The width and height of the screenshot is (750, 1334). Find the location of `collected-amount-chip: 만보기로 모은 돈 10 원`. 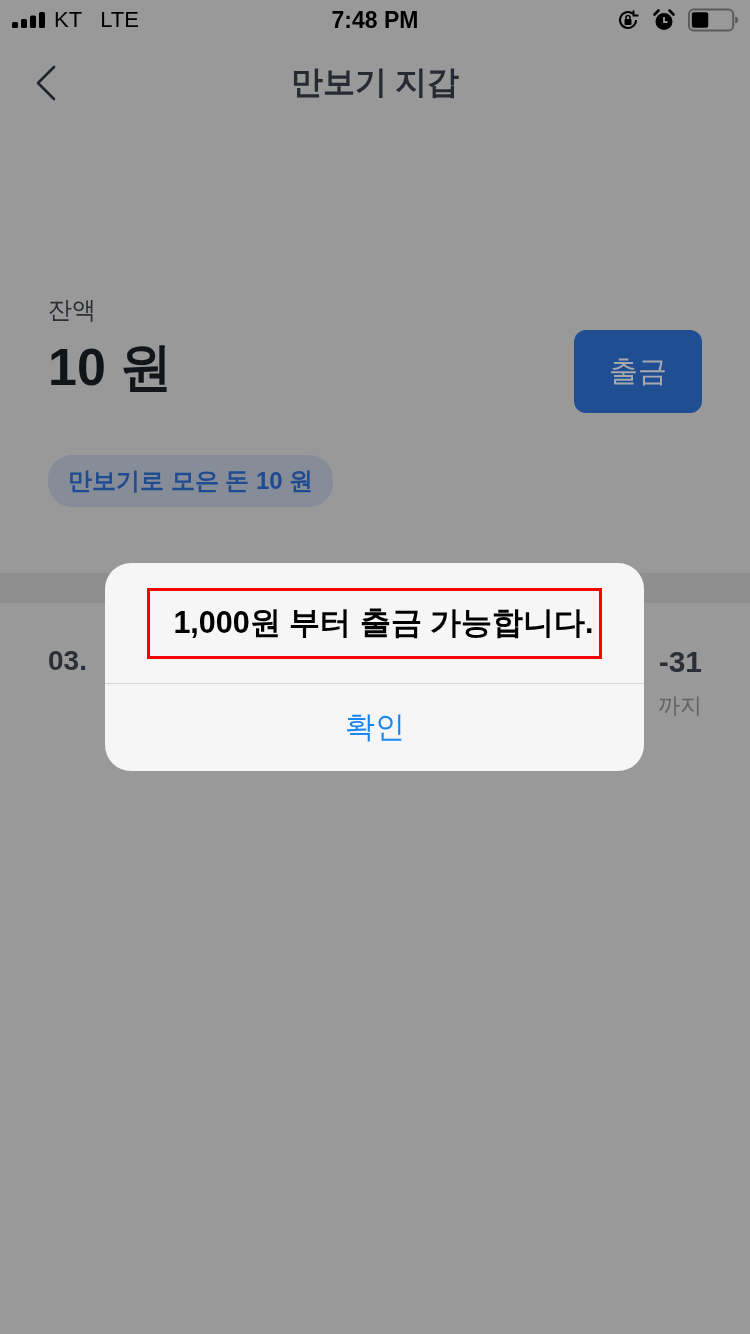

collected-amount-chip: 만보기로 모은 돈 10 원 is located at coordinates (191, 481).